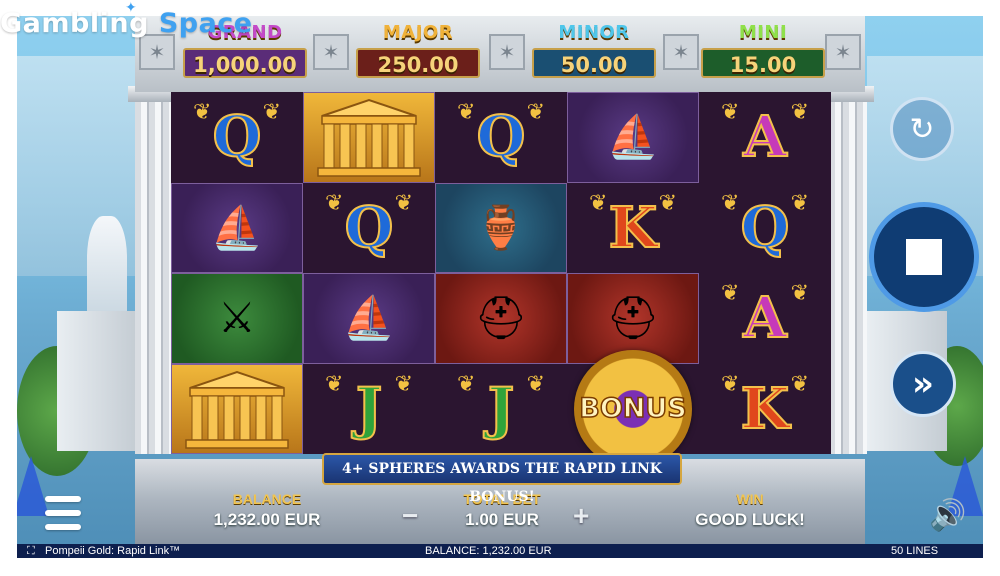  I want to click on jackpot-major-label: MAJOR, so click(418, 32).